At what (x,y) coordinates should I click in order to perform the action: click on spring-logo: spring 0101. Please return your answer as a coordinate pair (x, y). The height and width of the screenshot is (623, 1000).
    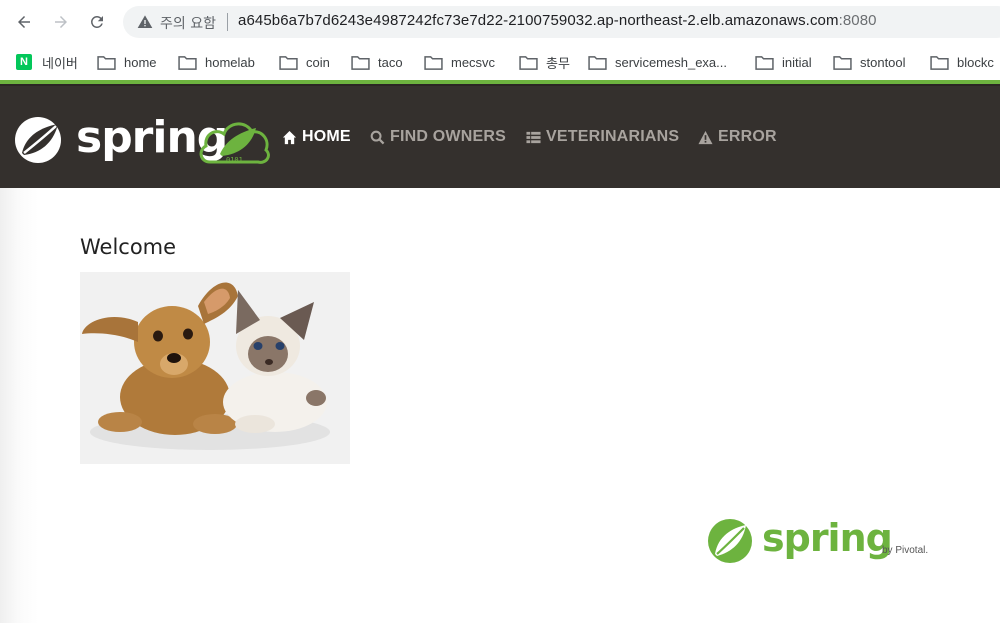
    Looking at the image, I should click on (143, 140).